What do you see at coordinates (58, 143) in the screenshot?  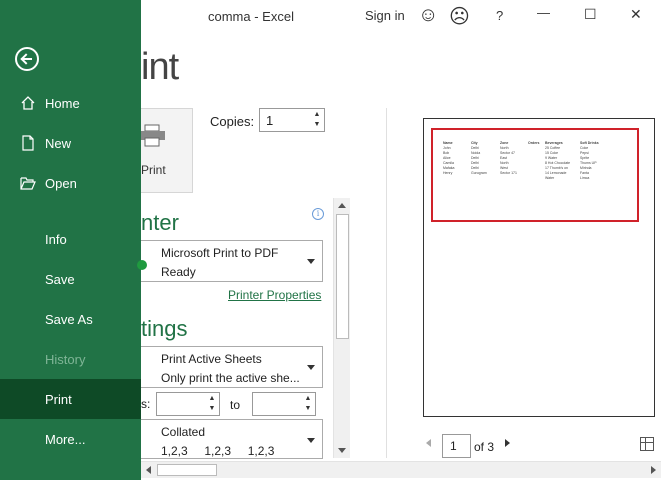 I see `sidebar-item-label: New` at bounding box center [58, 143].